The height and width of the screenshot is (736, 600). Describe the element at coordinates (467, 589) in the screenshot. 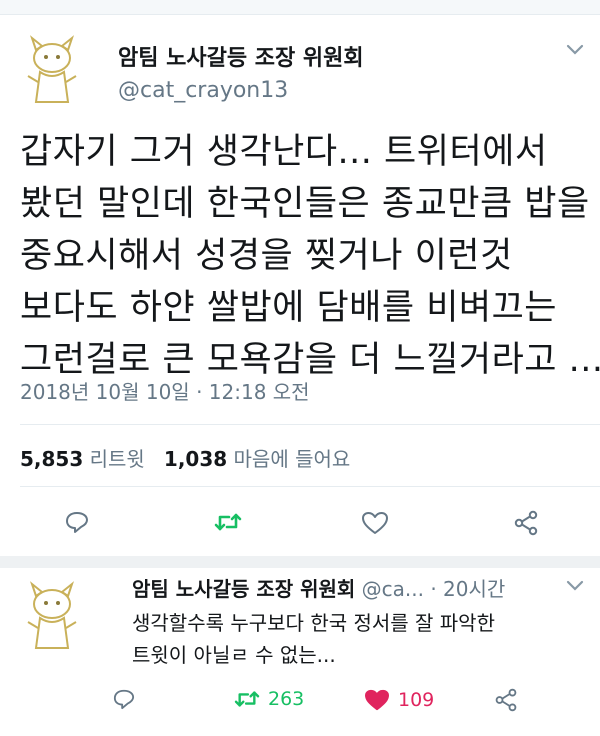

I see `reply-time-ago: · 20시간` at that location.